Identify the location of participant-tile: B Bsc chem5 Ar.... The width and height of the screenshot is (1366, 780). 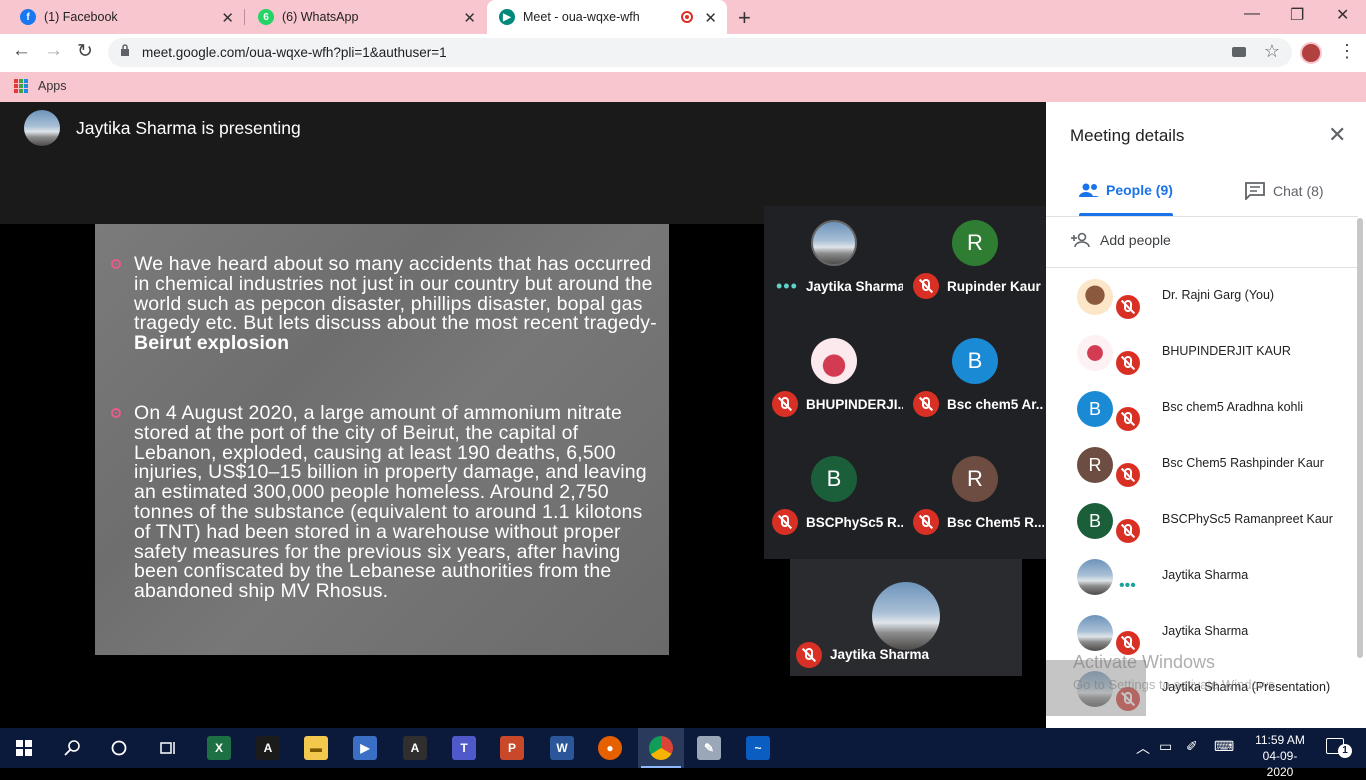
(975, 383).